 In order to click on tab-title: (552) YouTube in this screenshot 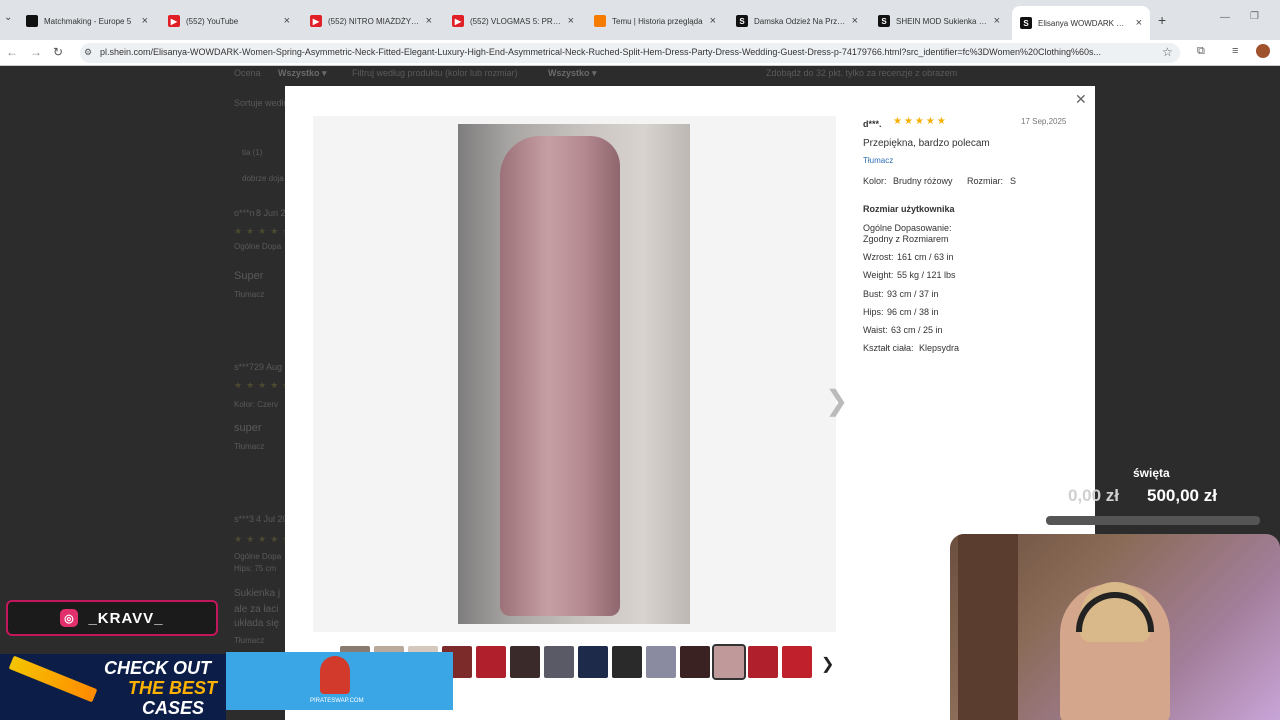, I will do `click(212, 21)`.